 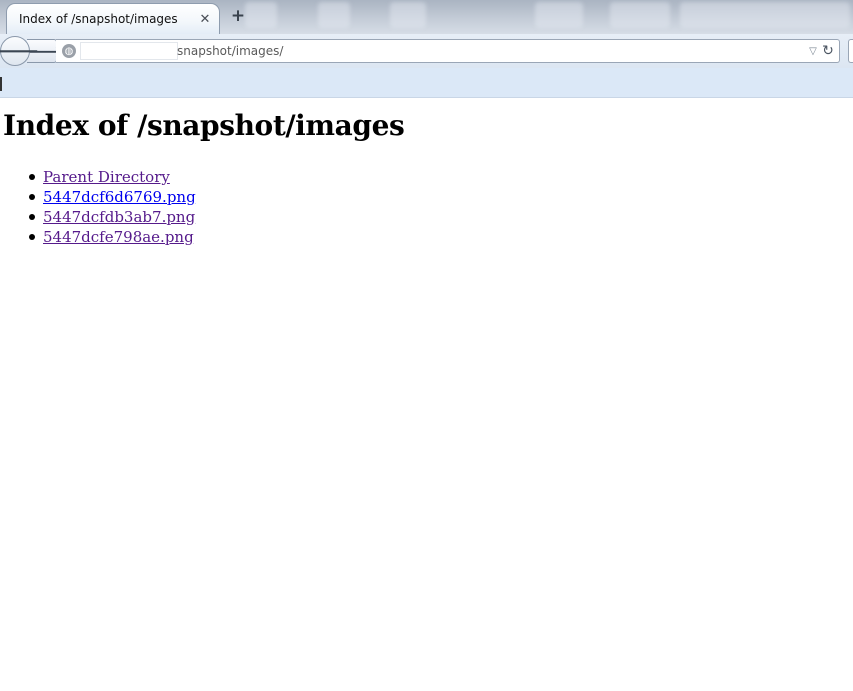 What do you see at coordinates (238, 16) in the screenshot?
I see `new-tab-icon: +` at bounding box center [238, 16].